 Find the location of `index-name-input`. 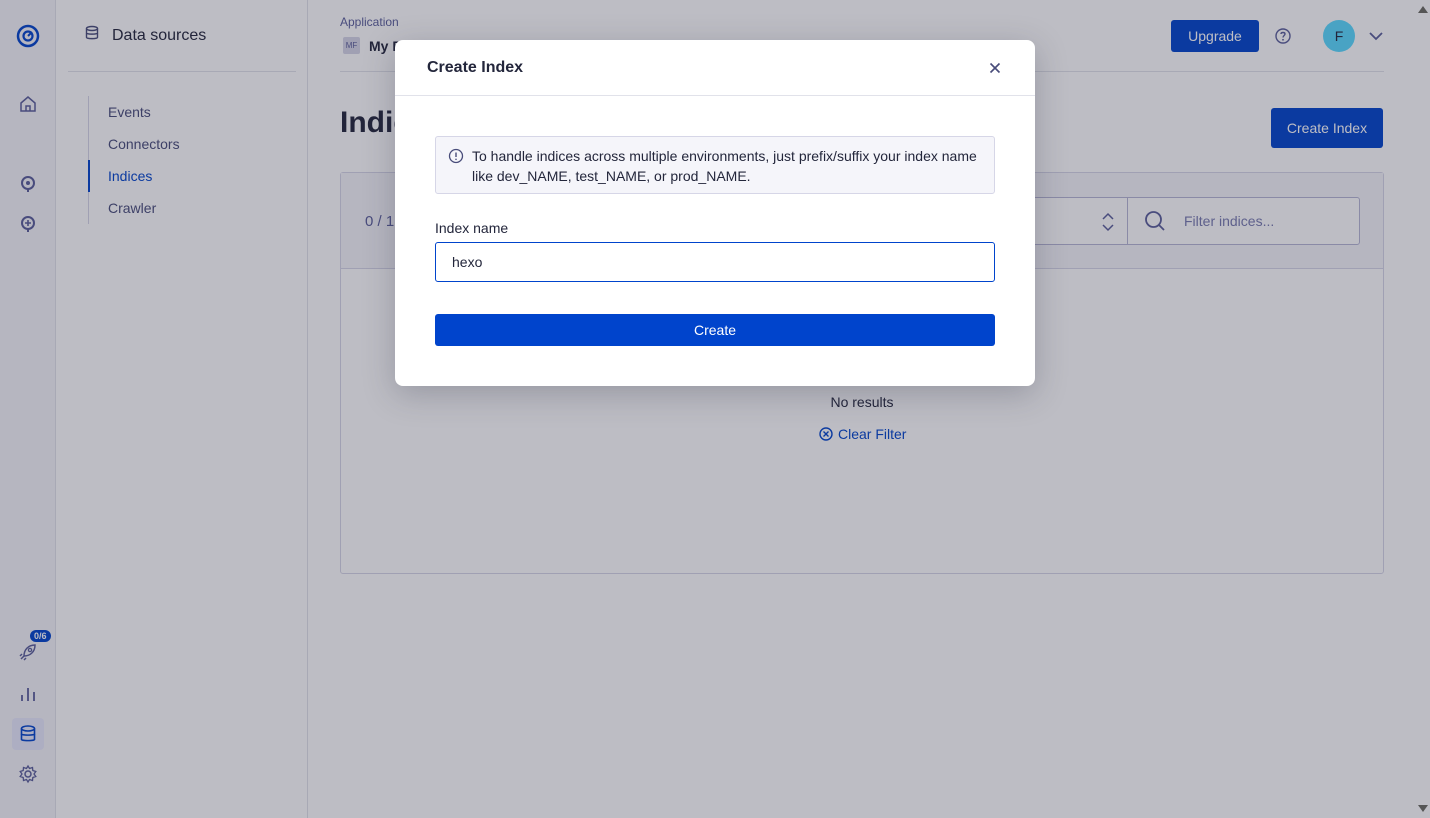

index-name-input is located at coordinates (715, 262).